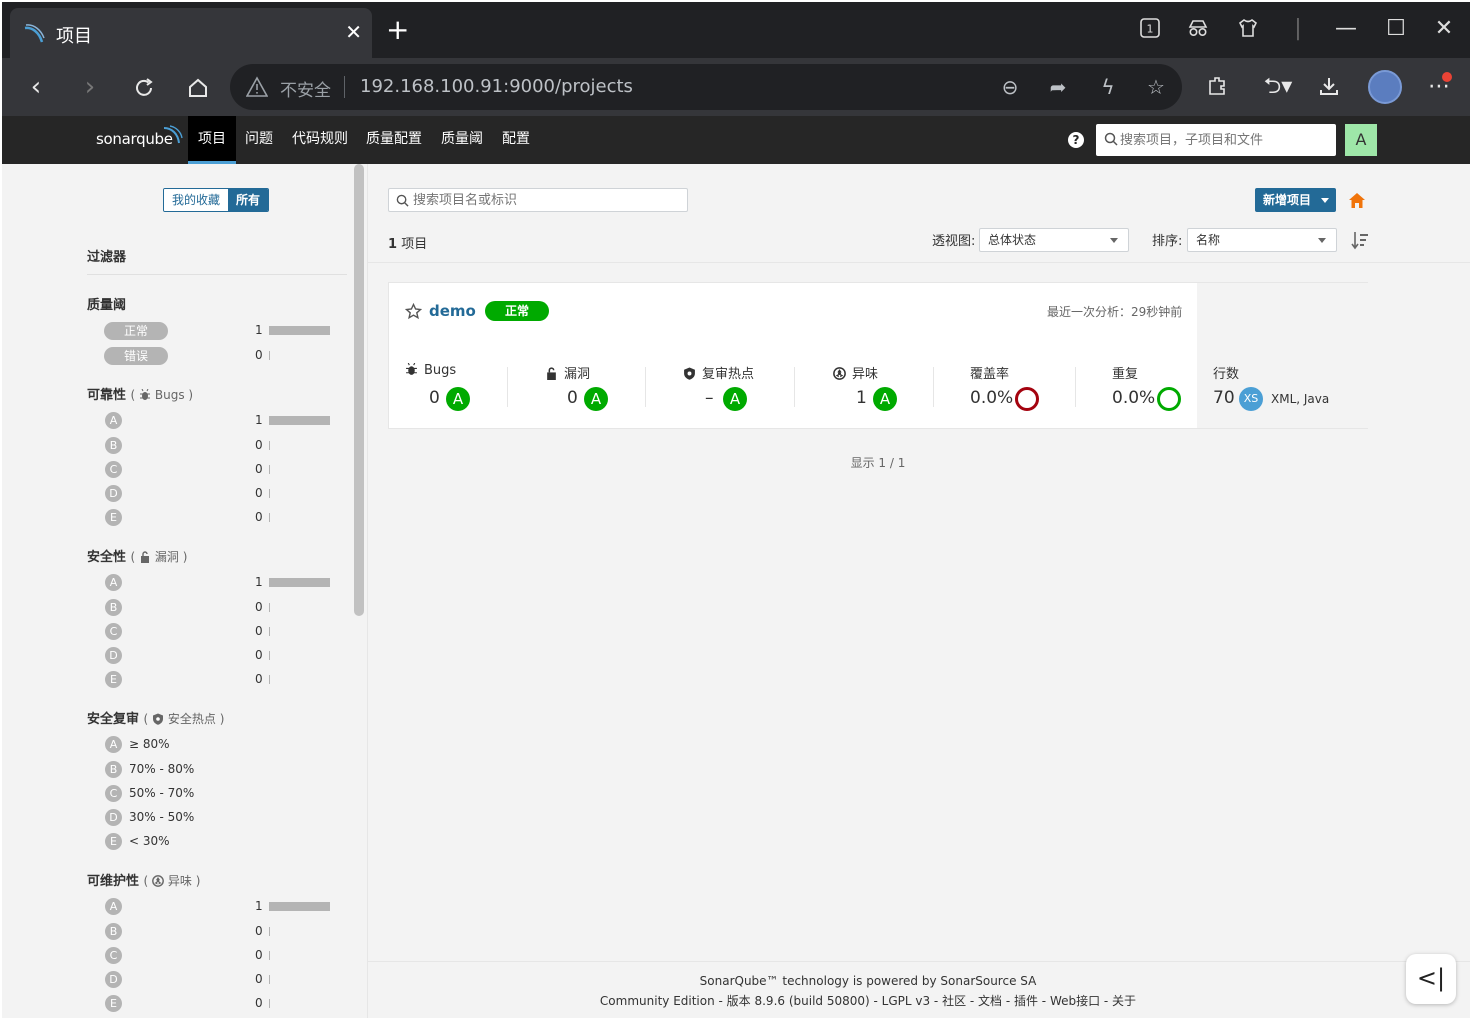  I want to click on bugs-rating: A, so click(458, 399).